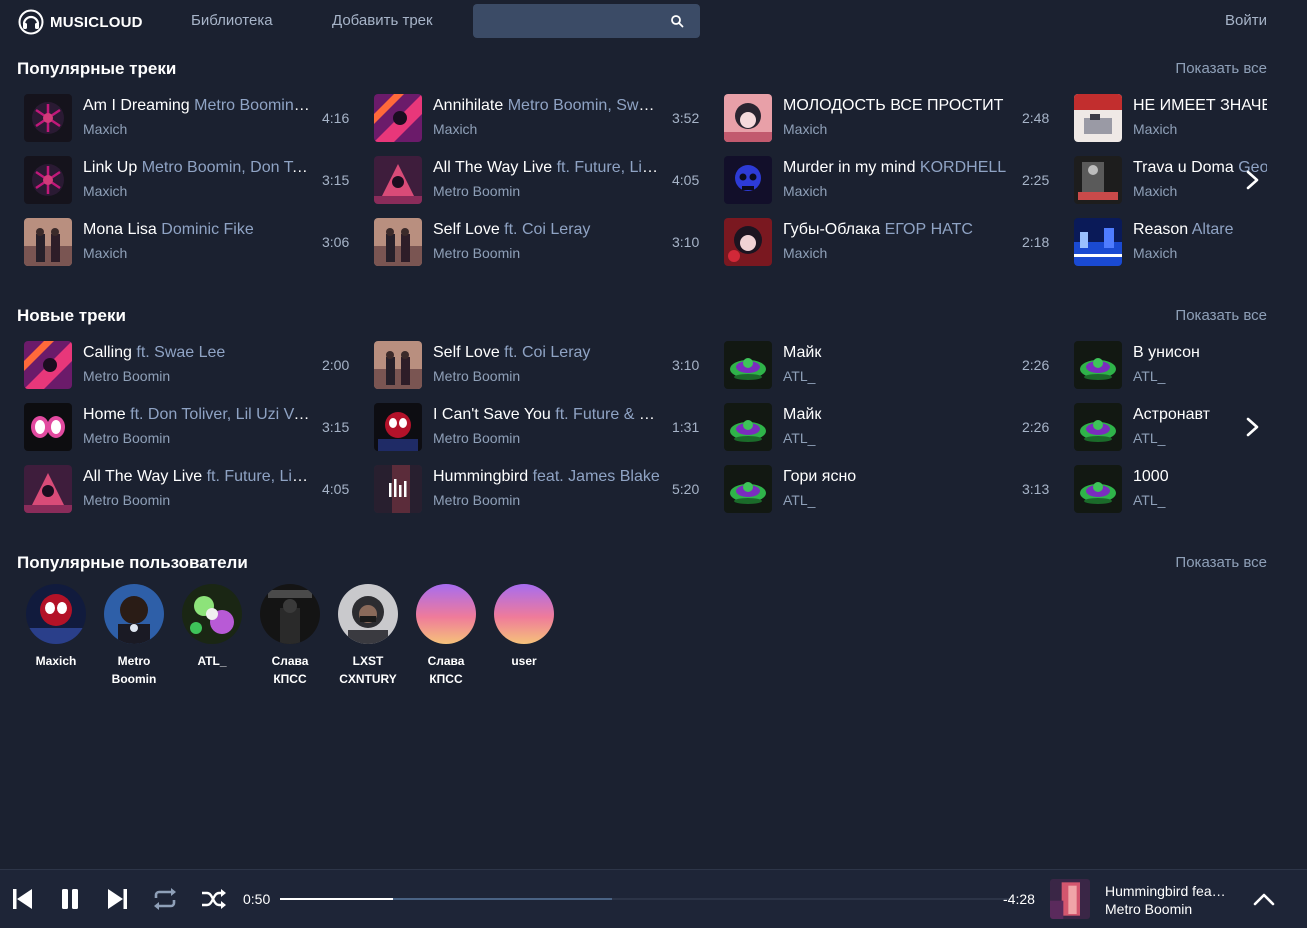 This screenshot has width=1307, height=928. Describe the element at coordinates (897, 477) in the screenshot. I see `track-title: Гори ясно` at that location.